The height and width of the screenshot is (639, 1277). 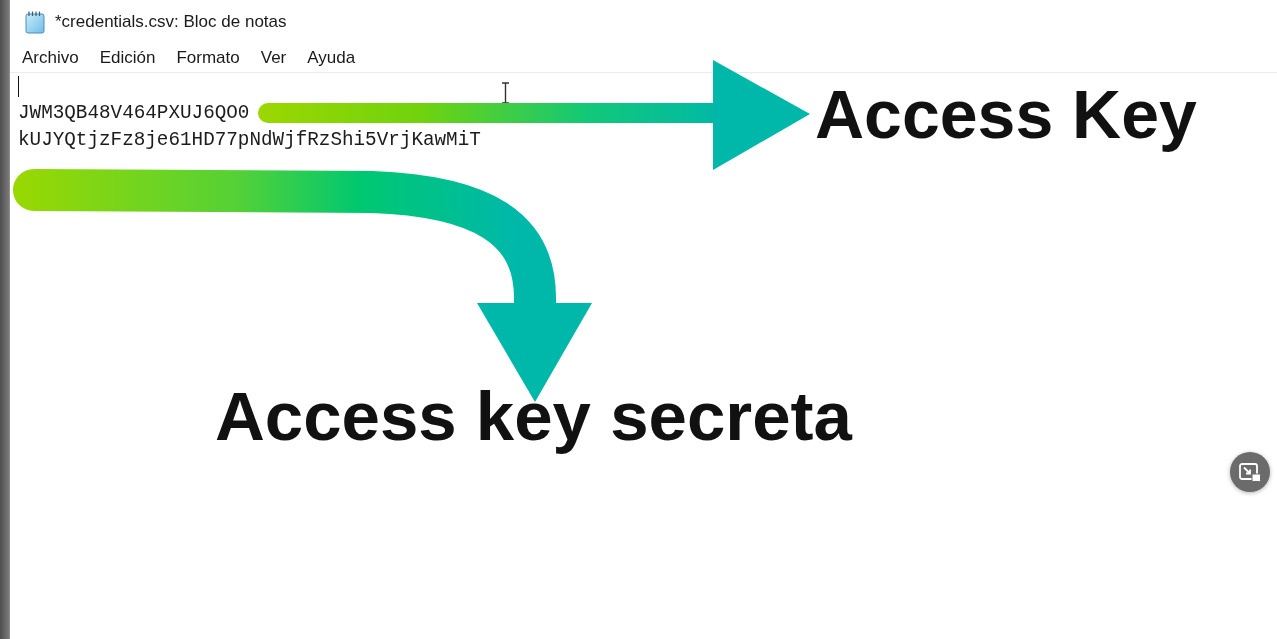 What do you see at coordinates (171, 22) in the screenshot?
I see `window-title: *credentials.csv: Bloc de notas` at bounding box center [171, 22].